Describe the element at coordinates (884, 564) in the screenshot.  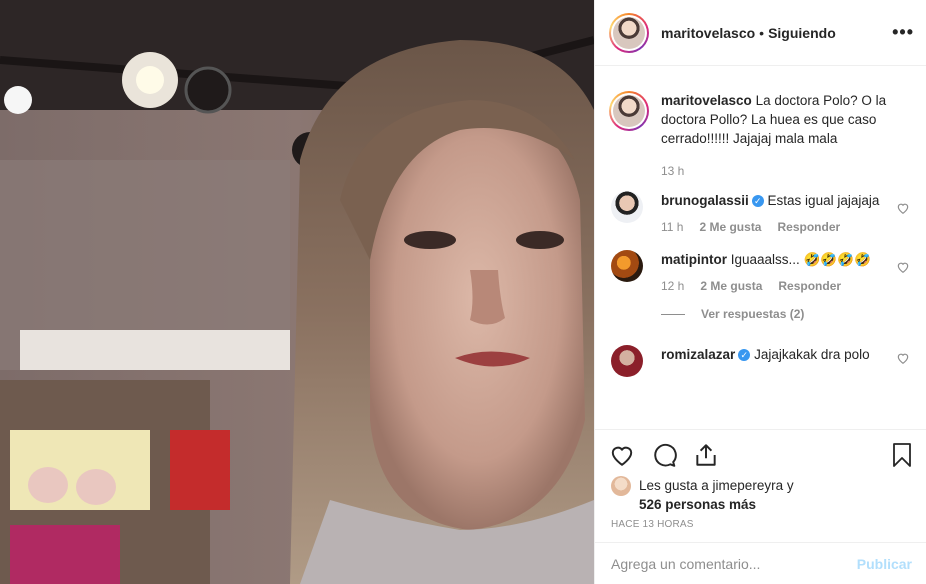
I see `publish-button: Publicar` at that location.